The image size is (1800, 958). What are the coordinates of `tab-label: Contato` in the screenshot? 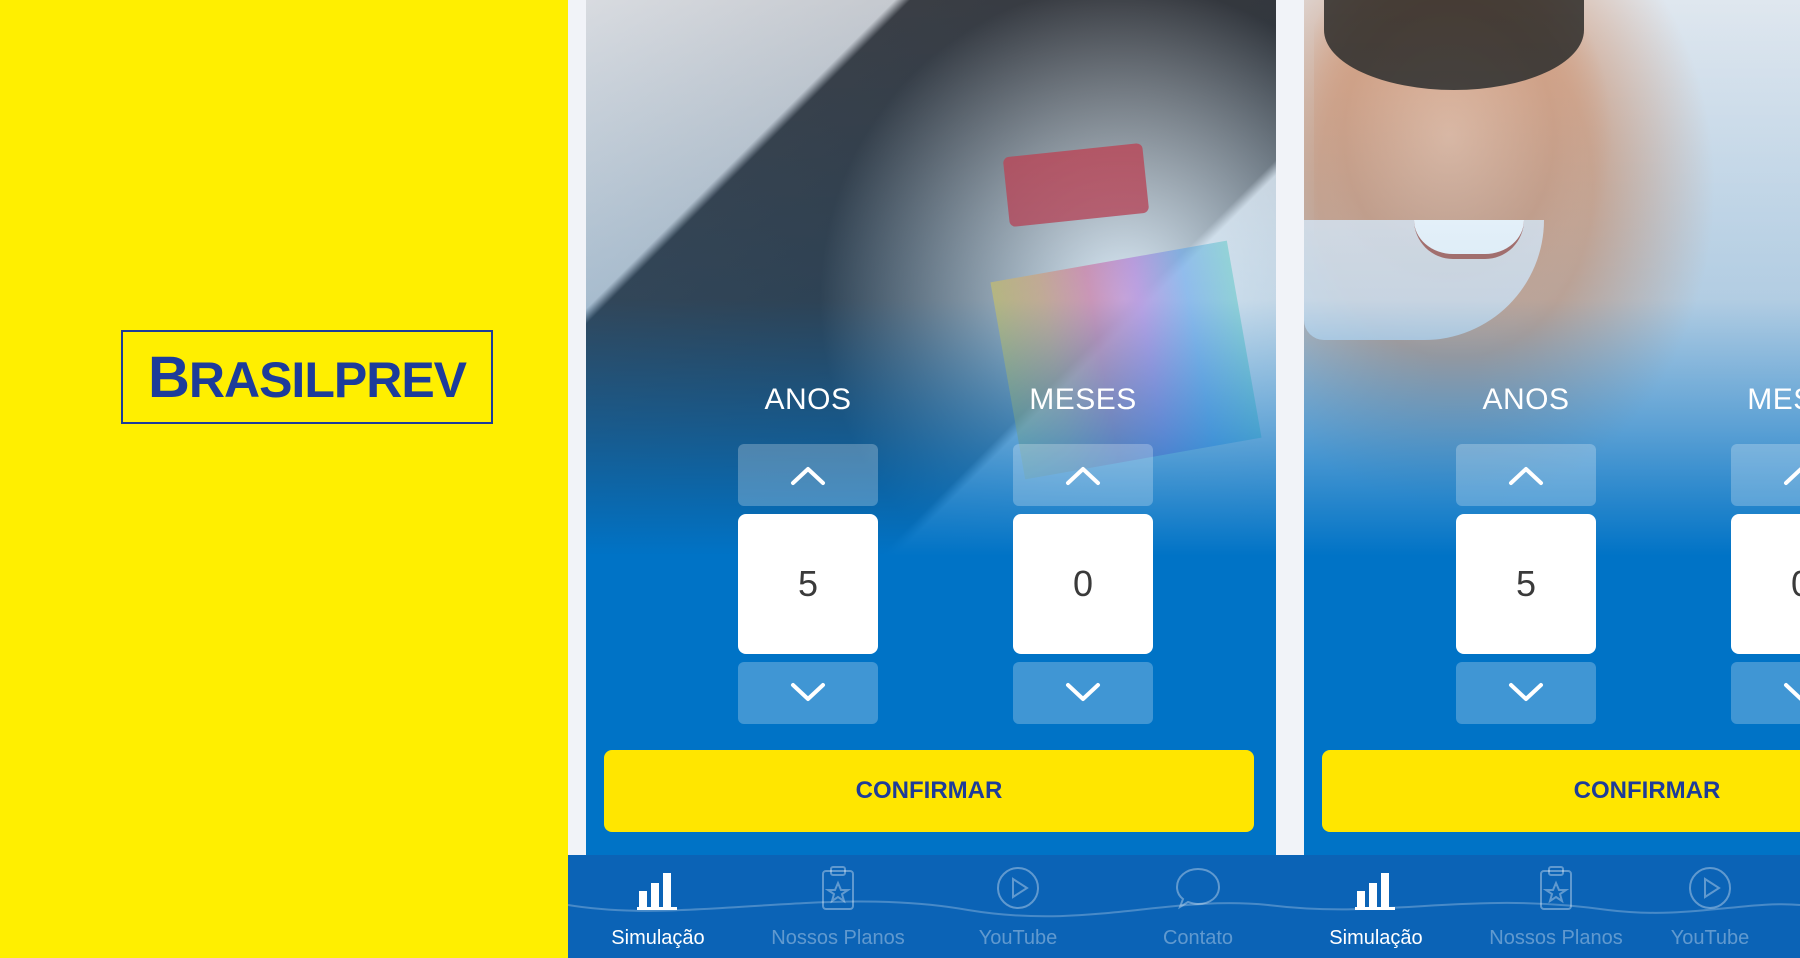 It's located at (1198, 938).